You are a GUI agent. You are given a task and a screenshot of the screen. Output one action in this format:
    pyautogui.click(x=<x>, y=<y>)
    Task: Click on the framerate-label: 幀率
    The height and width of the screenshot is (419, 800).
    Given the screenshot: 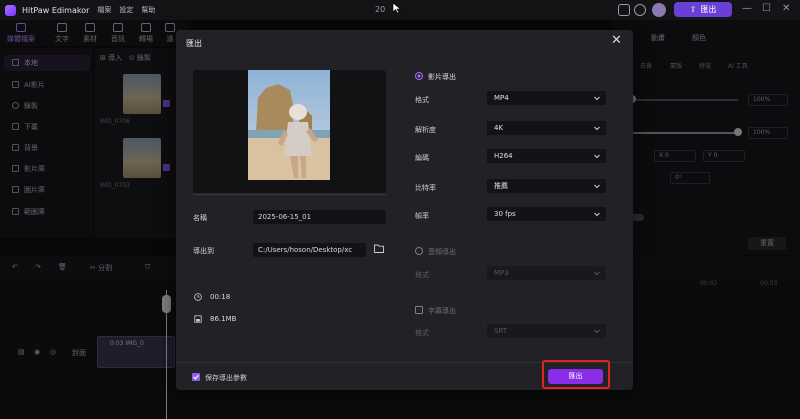 What is the action you would take?
    pyautogui.click(x=422, y=216)
    